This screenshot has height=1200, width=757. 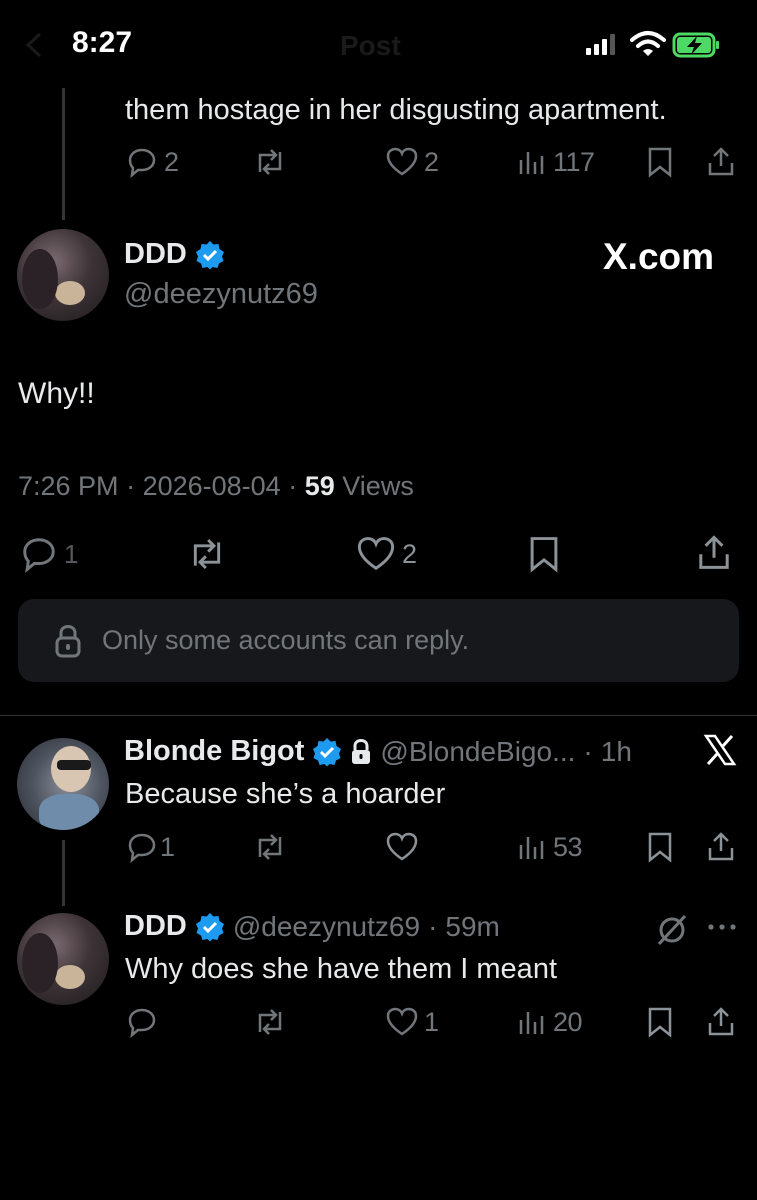 I want to click on parent-reply-button: 2, so click(x=152, y=162).